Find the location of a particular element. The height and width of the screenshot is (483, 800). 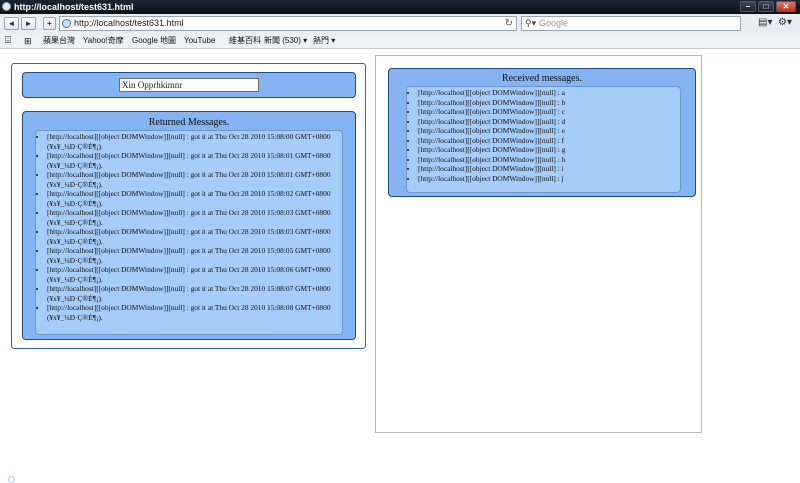

bookmark-item-apple: 蘋果台灣 is located at coordinates (59, 41).